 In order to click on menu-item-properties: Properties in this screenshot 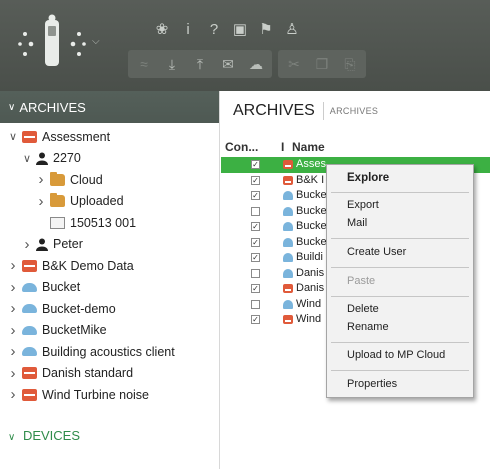, I will do `click(372, 384)`.